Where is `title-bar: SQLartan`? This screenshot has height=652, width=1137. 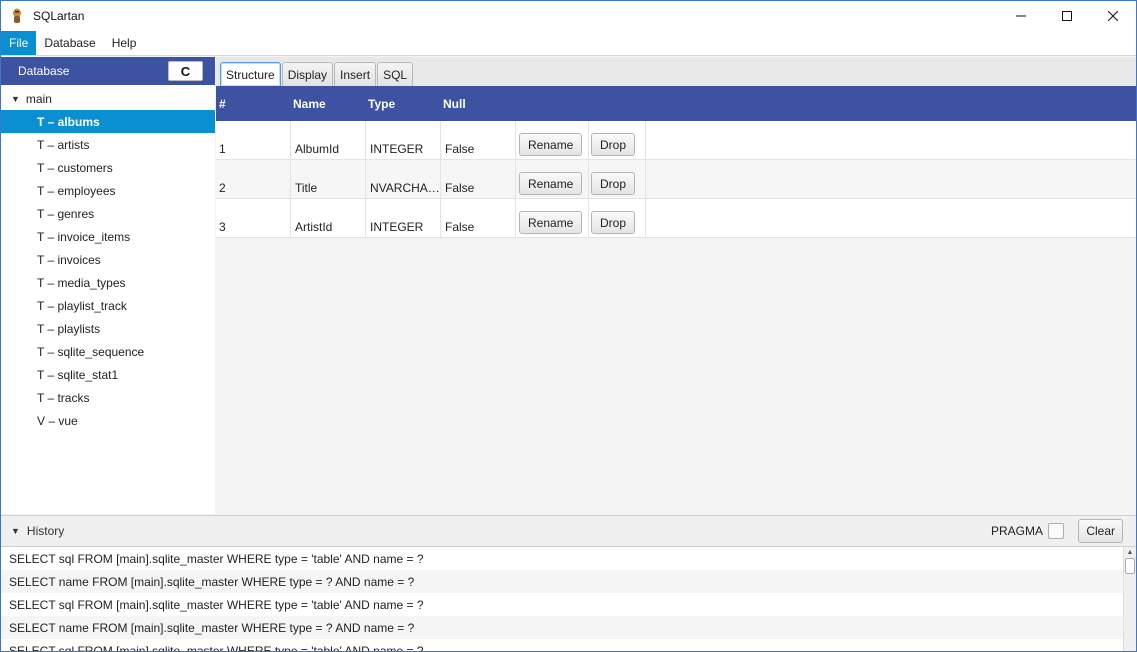 title-bar: SQLartan is located at coordinates (568, 16).